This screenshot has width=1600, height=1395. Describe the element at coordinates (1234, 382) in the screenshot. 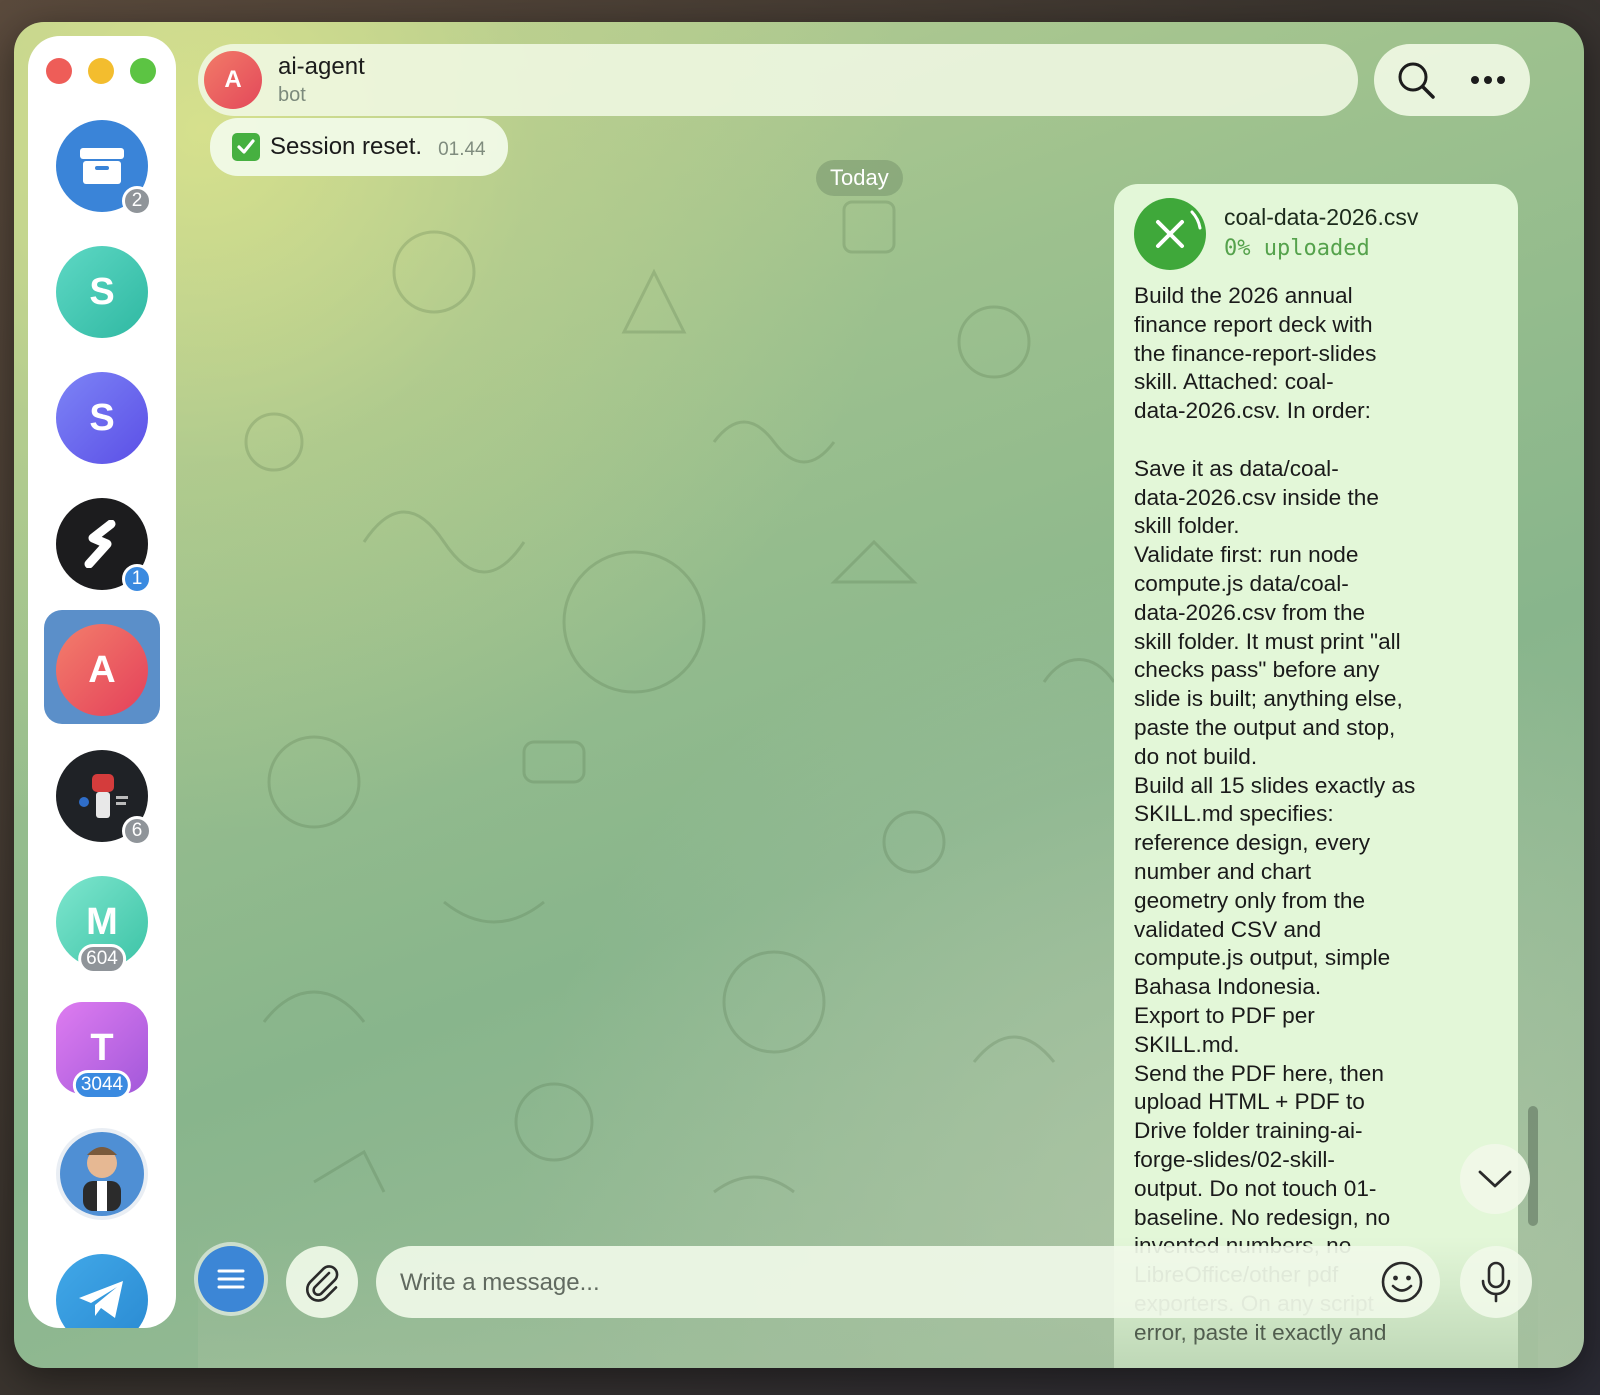

I see `message-line: skill. Attached: coal-` at that location.